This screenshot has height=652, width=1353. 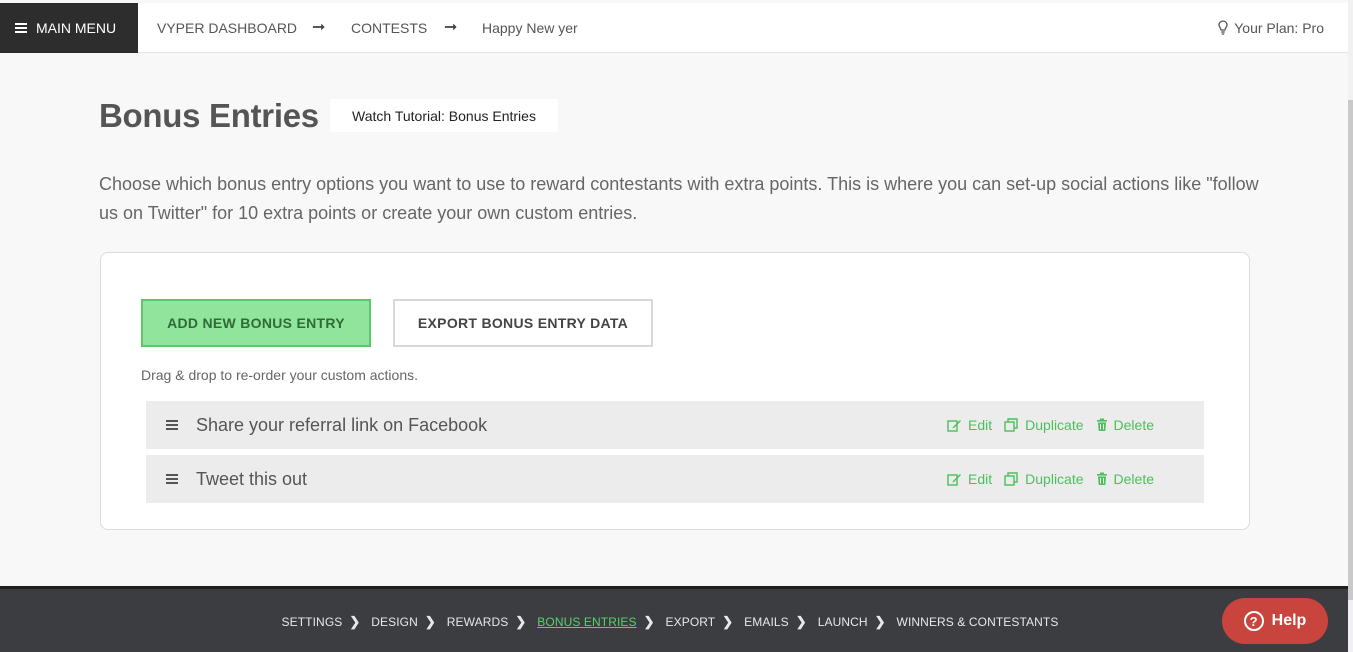 I want to click on help-label: Help, so click(x=1289, y=620).